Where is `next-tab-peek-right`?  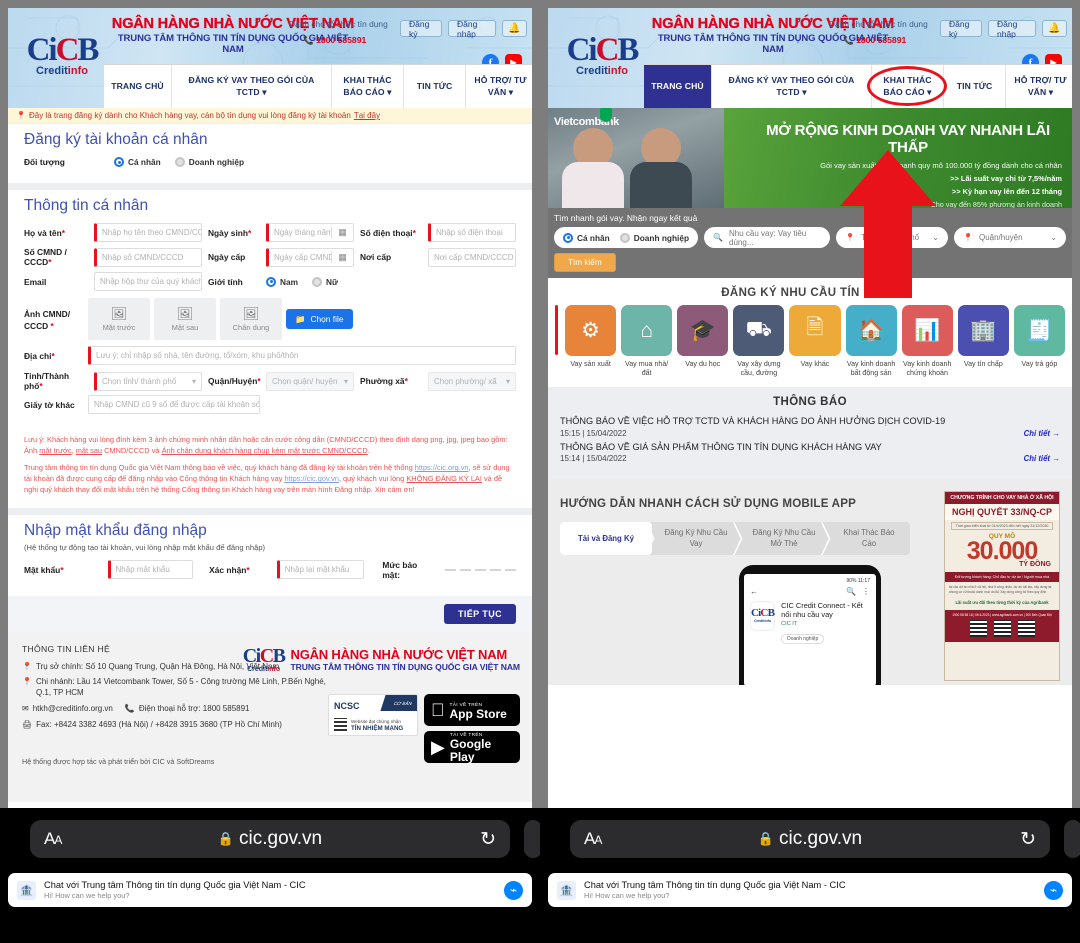
next-tab-peek-right is located at coordinates (1072, 839).